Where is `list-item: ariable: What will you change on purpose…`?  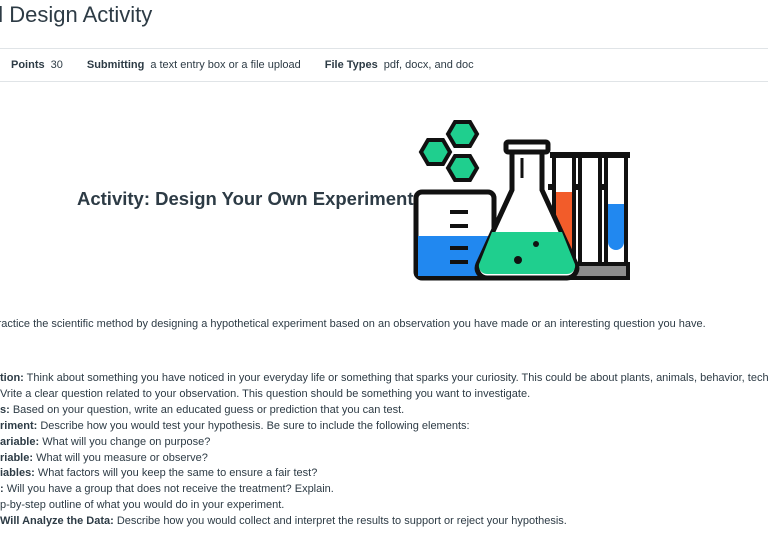 list-item: ariable: What will you change on purpose… is located at coordinates (105, 441).